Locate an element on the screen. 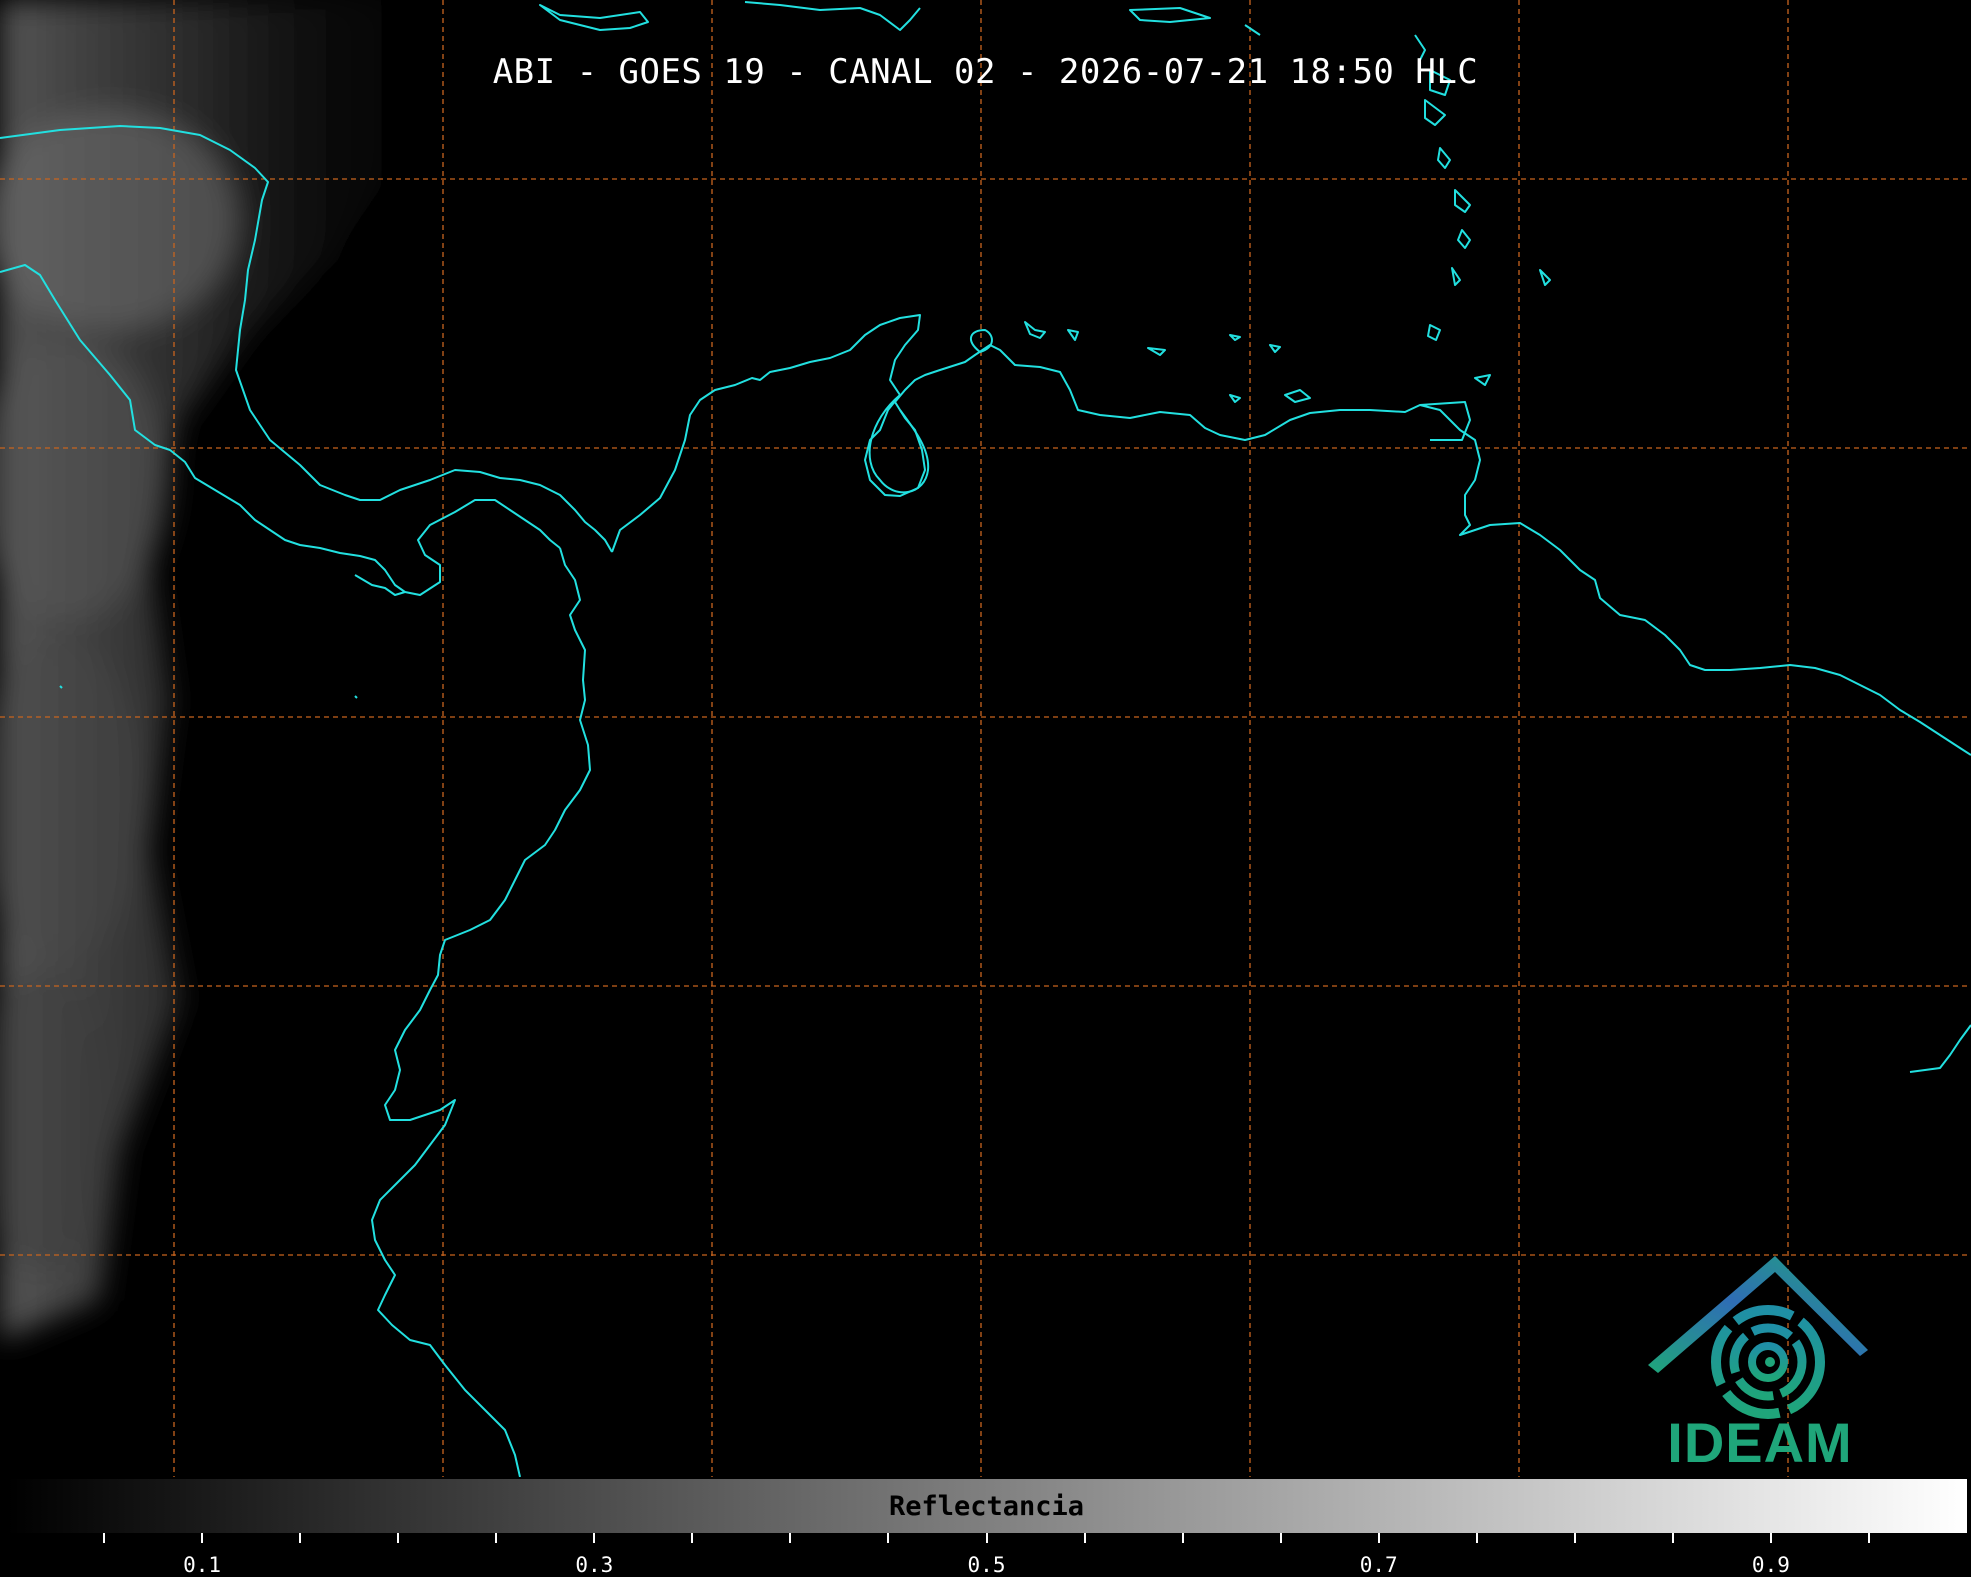 The image size is (1971, 1577). colorbar-tick-label: 0.5 is located at coordinates (986, 1565).